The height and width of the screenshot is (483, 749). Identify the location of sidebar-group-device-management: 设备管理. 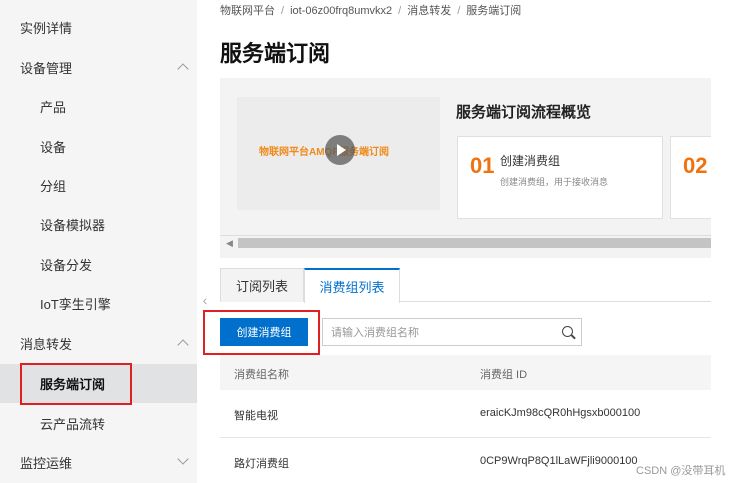
(98, 67).